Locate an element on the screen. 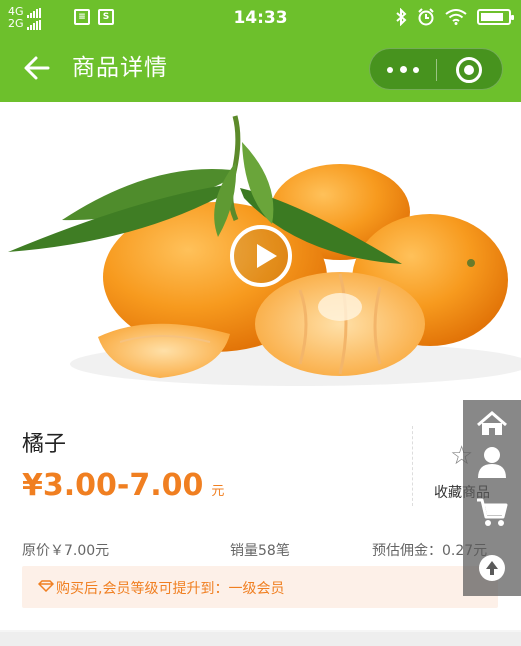 This screenshot has height=646, width=521. home-icon is located at coordinates (492, 423).